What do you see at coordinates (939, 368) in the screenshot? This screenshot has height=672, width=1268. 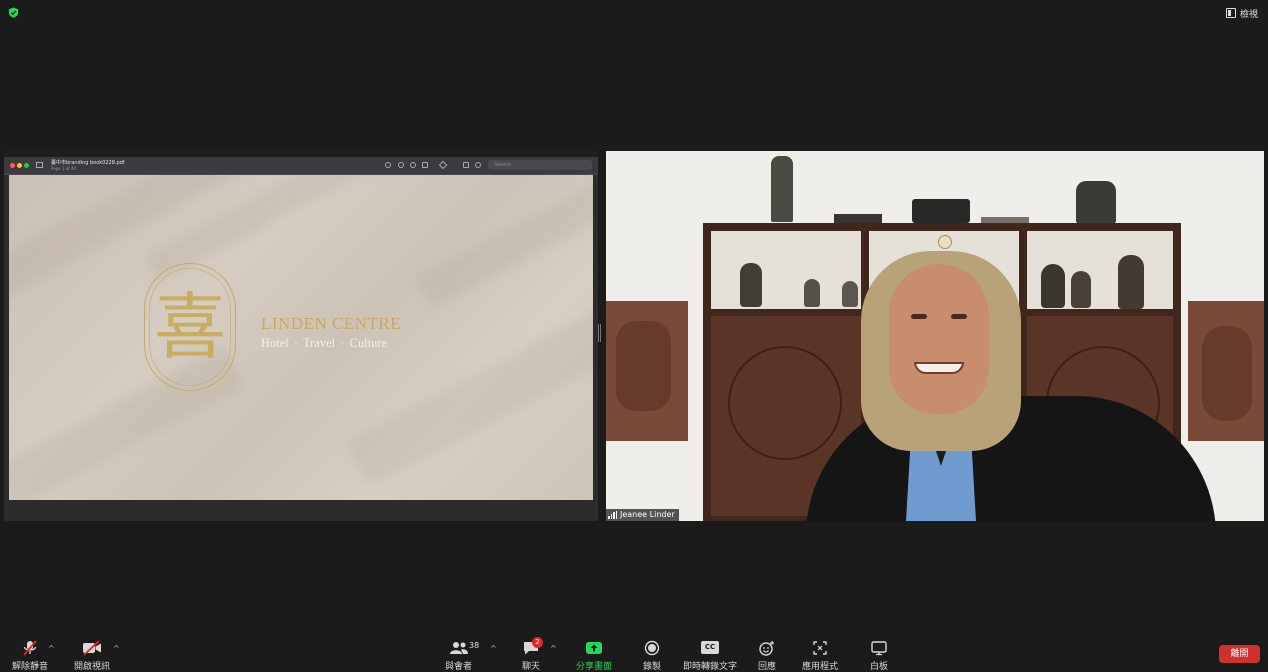 I see `person-smile` at bounding box center [939, 368].